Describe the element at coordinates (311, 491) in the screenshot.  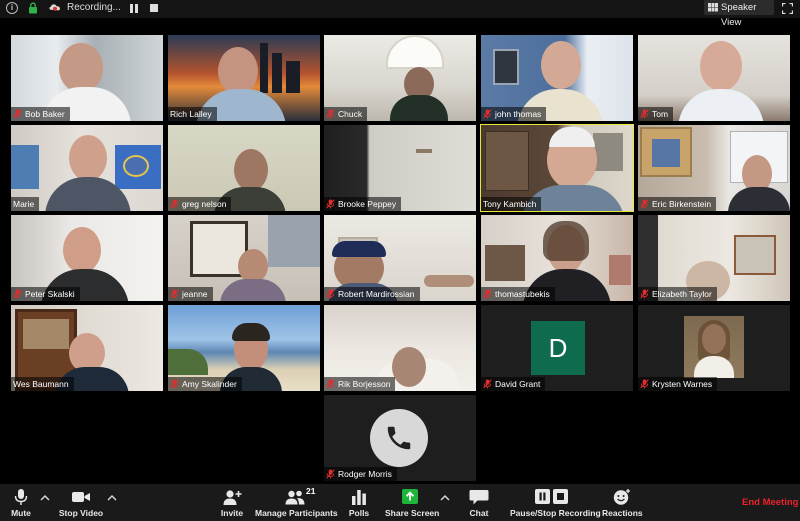
I see `participant-count-badge: 21` at that location.